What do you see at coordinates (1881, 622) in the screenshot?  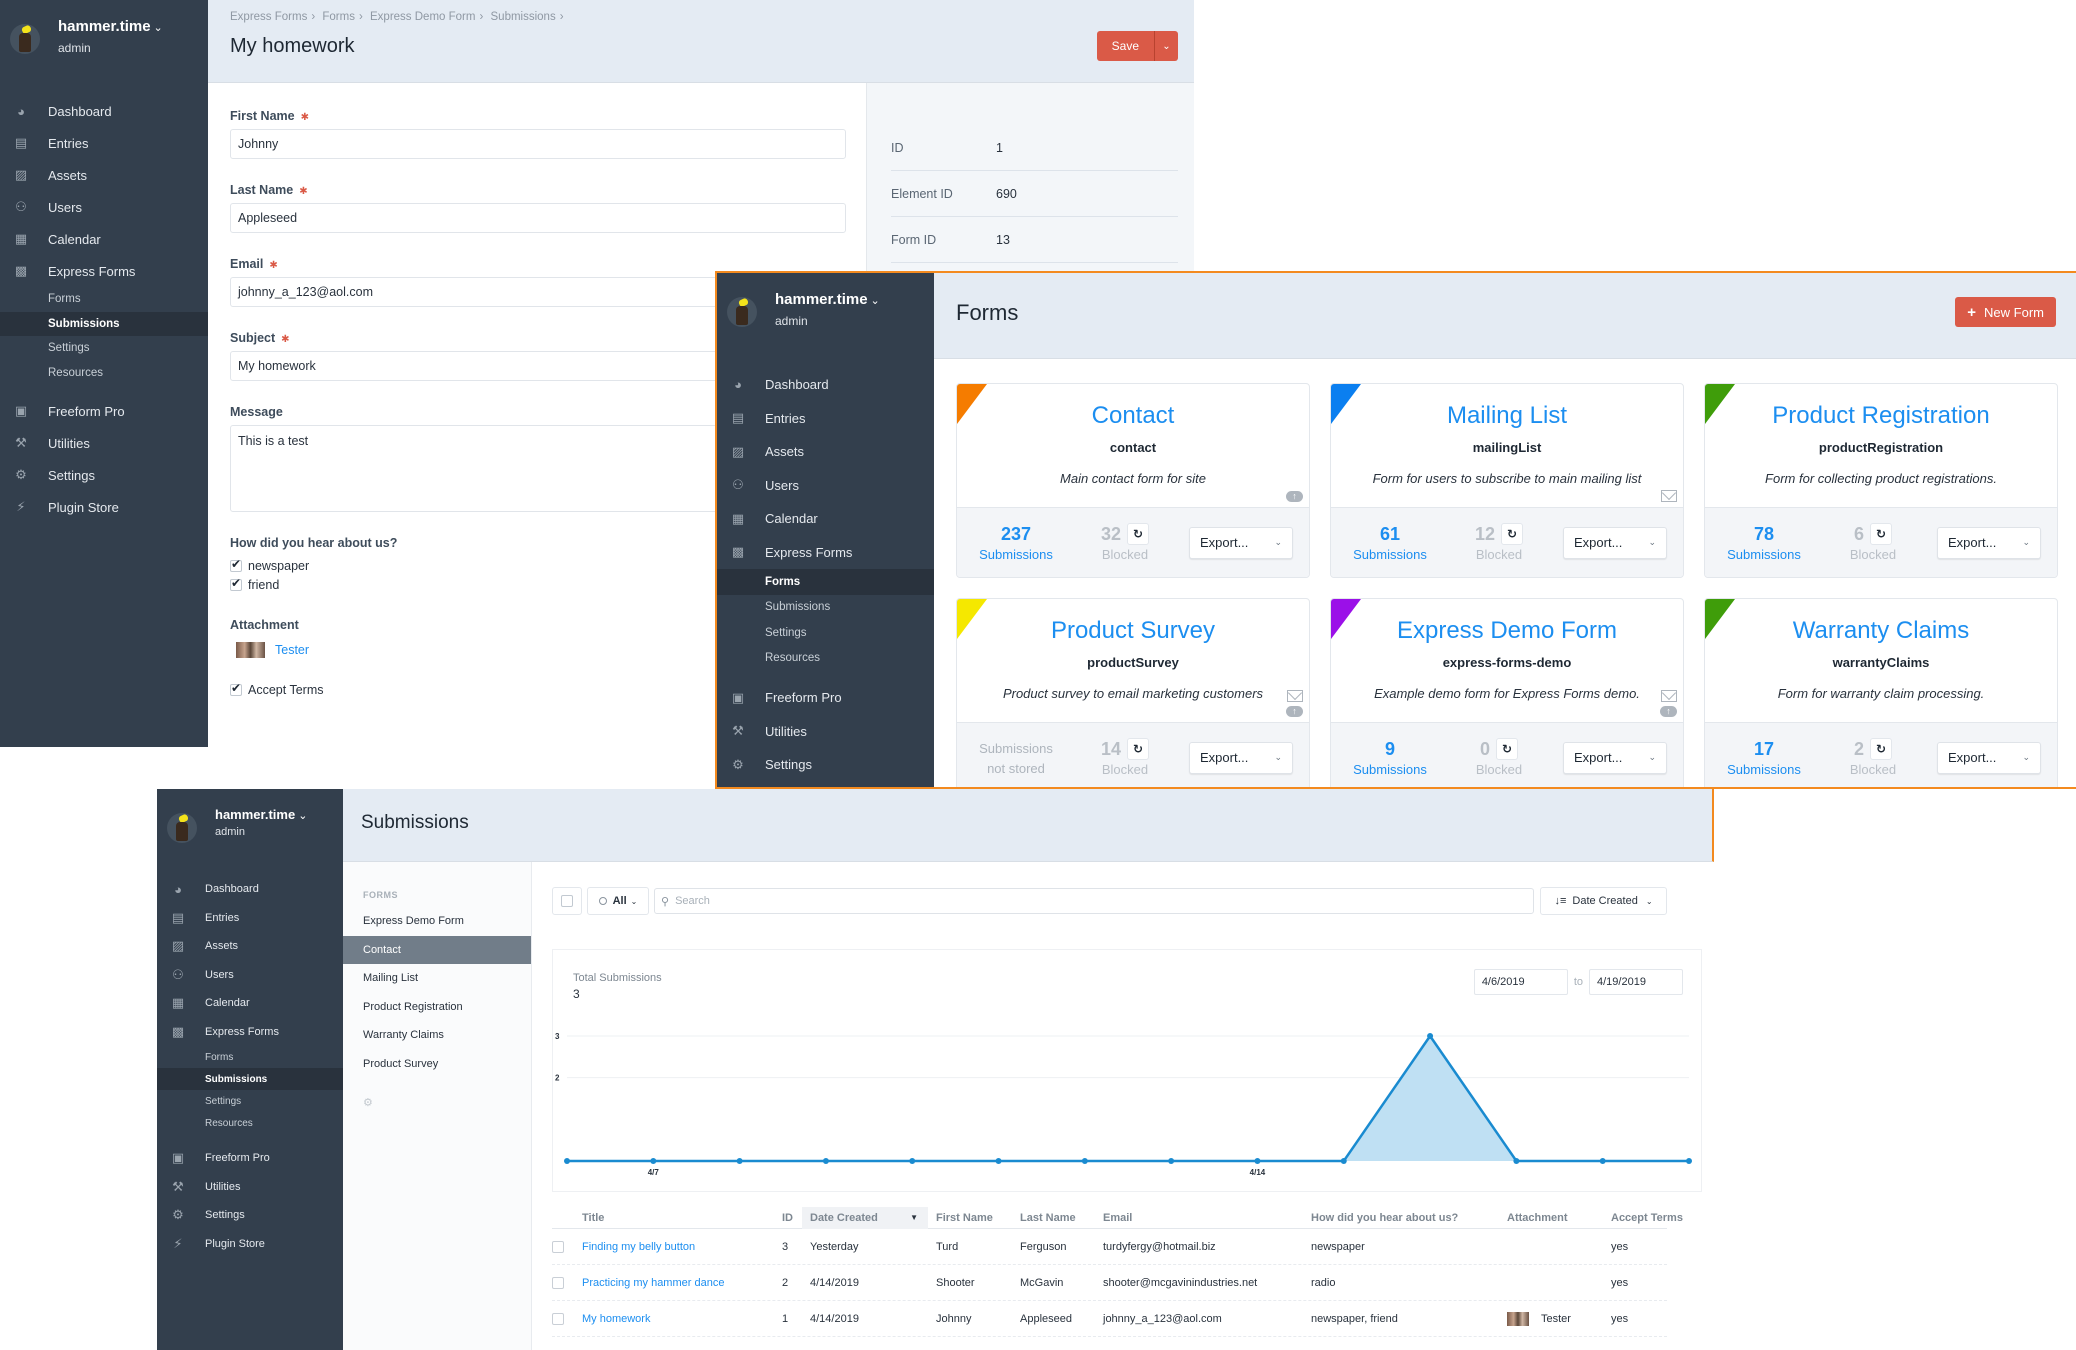 I see `form-name-link: Warranty Claims` at bounding box center [1881, 622].